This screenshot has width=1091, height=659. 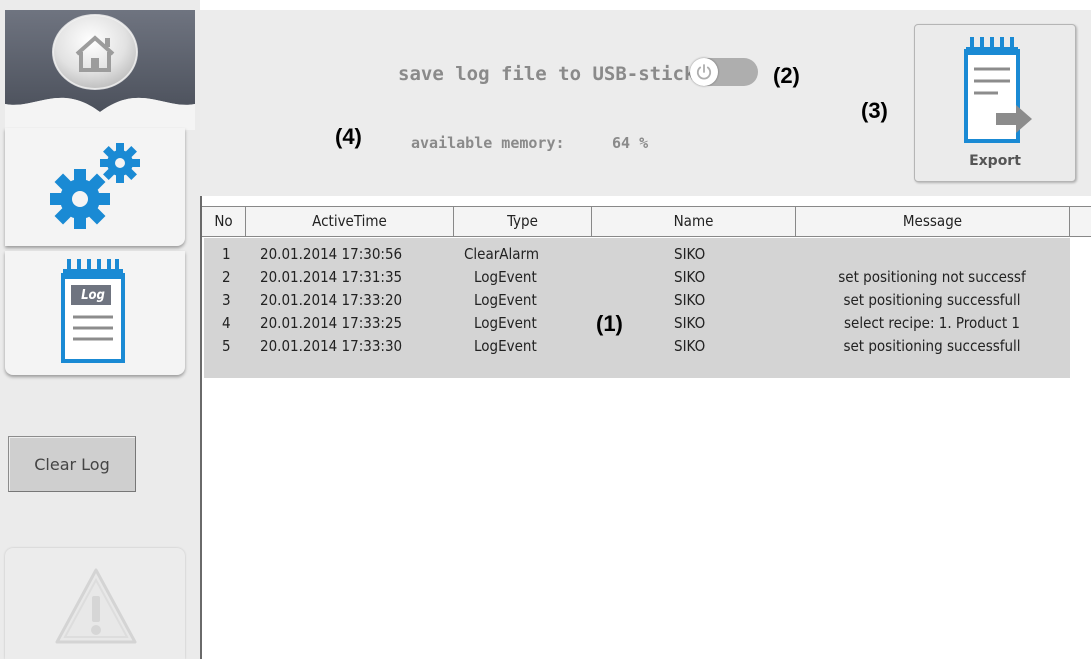 I want to click on callout-2: (2), so click(x=786, y=75).